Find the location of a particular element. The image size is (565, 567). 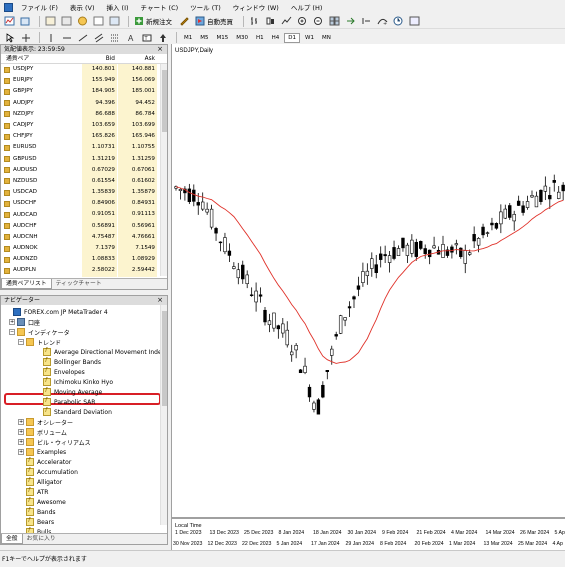

navigator-item: + オシレーター is located at coordinates (45, 422).